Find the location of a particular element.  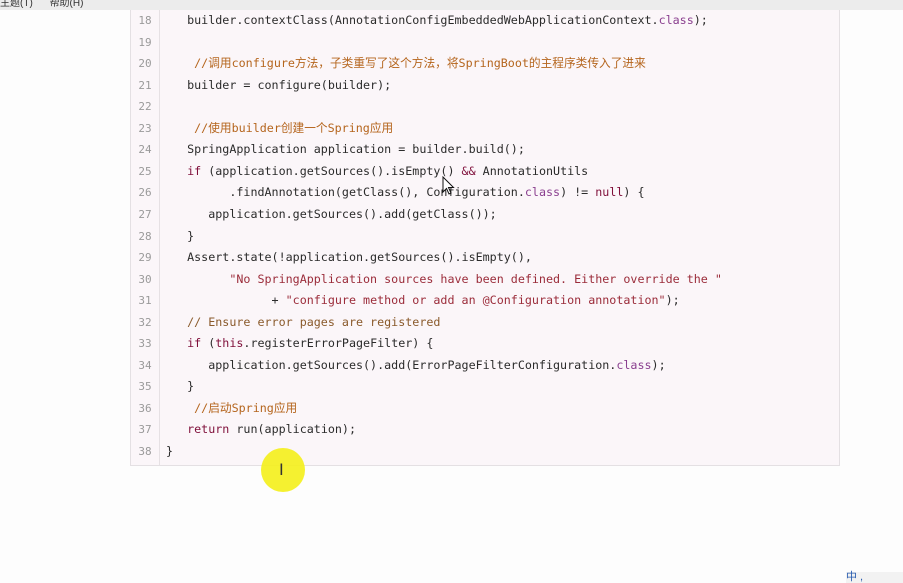

code-token: //使用builder创建一个Spring应用 is located at coordinates (280, 127).